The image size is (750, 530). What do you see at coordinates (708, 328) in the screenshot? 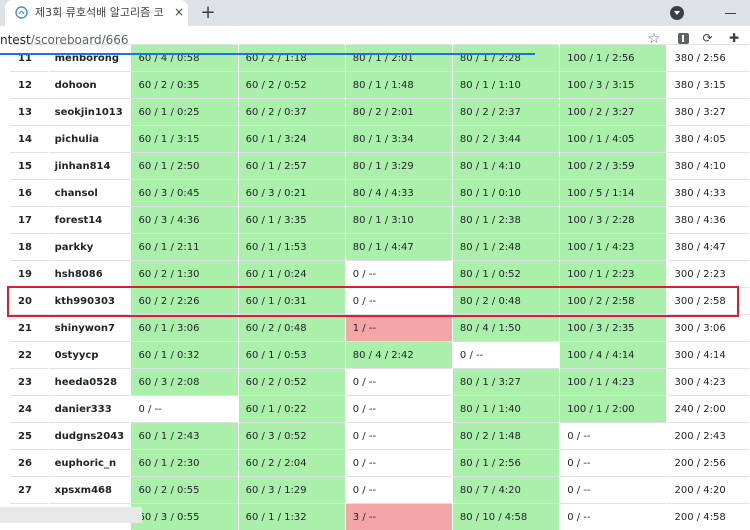
I see `total-score-cell: 300 / 3:06` at bounding box center [708, 328].